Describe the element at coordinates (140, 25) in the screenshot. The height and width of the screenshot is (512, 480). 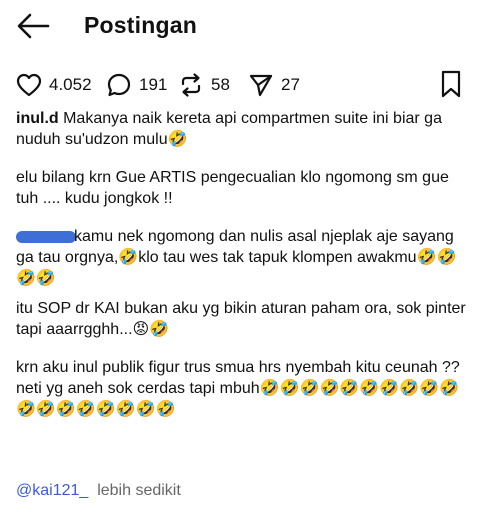
I see `page-title: Postingan` at that location.